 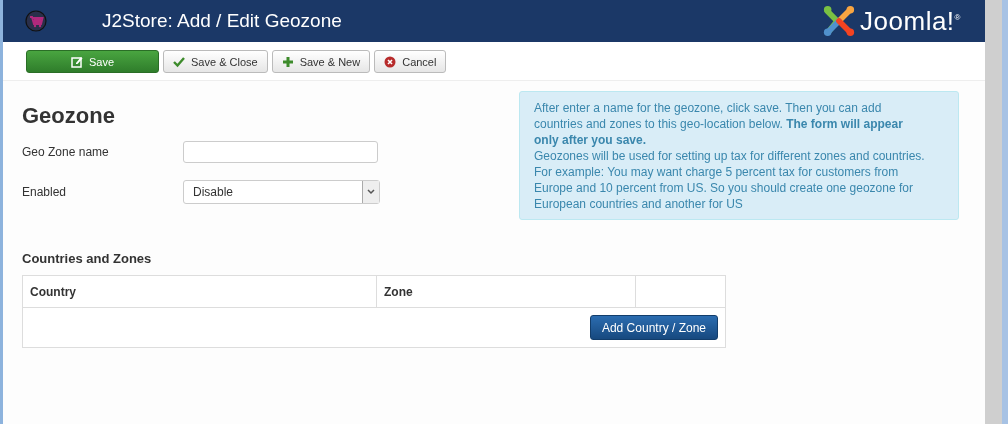 I want to click on plus-icon, so click(x=287, y=61).